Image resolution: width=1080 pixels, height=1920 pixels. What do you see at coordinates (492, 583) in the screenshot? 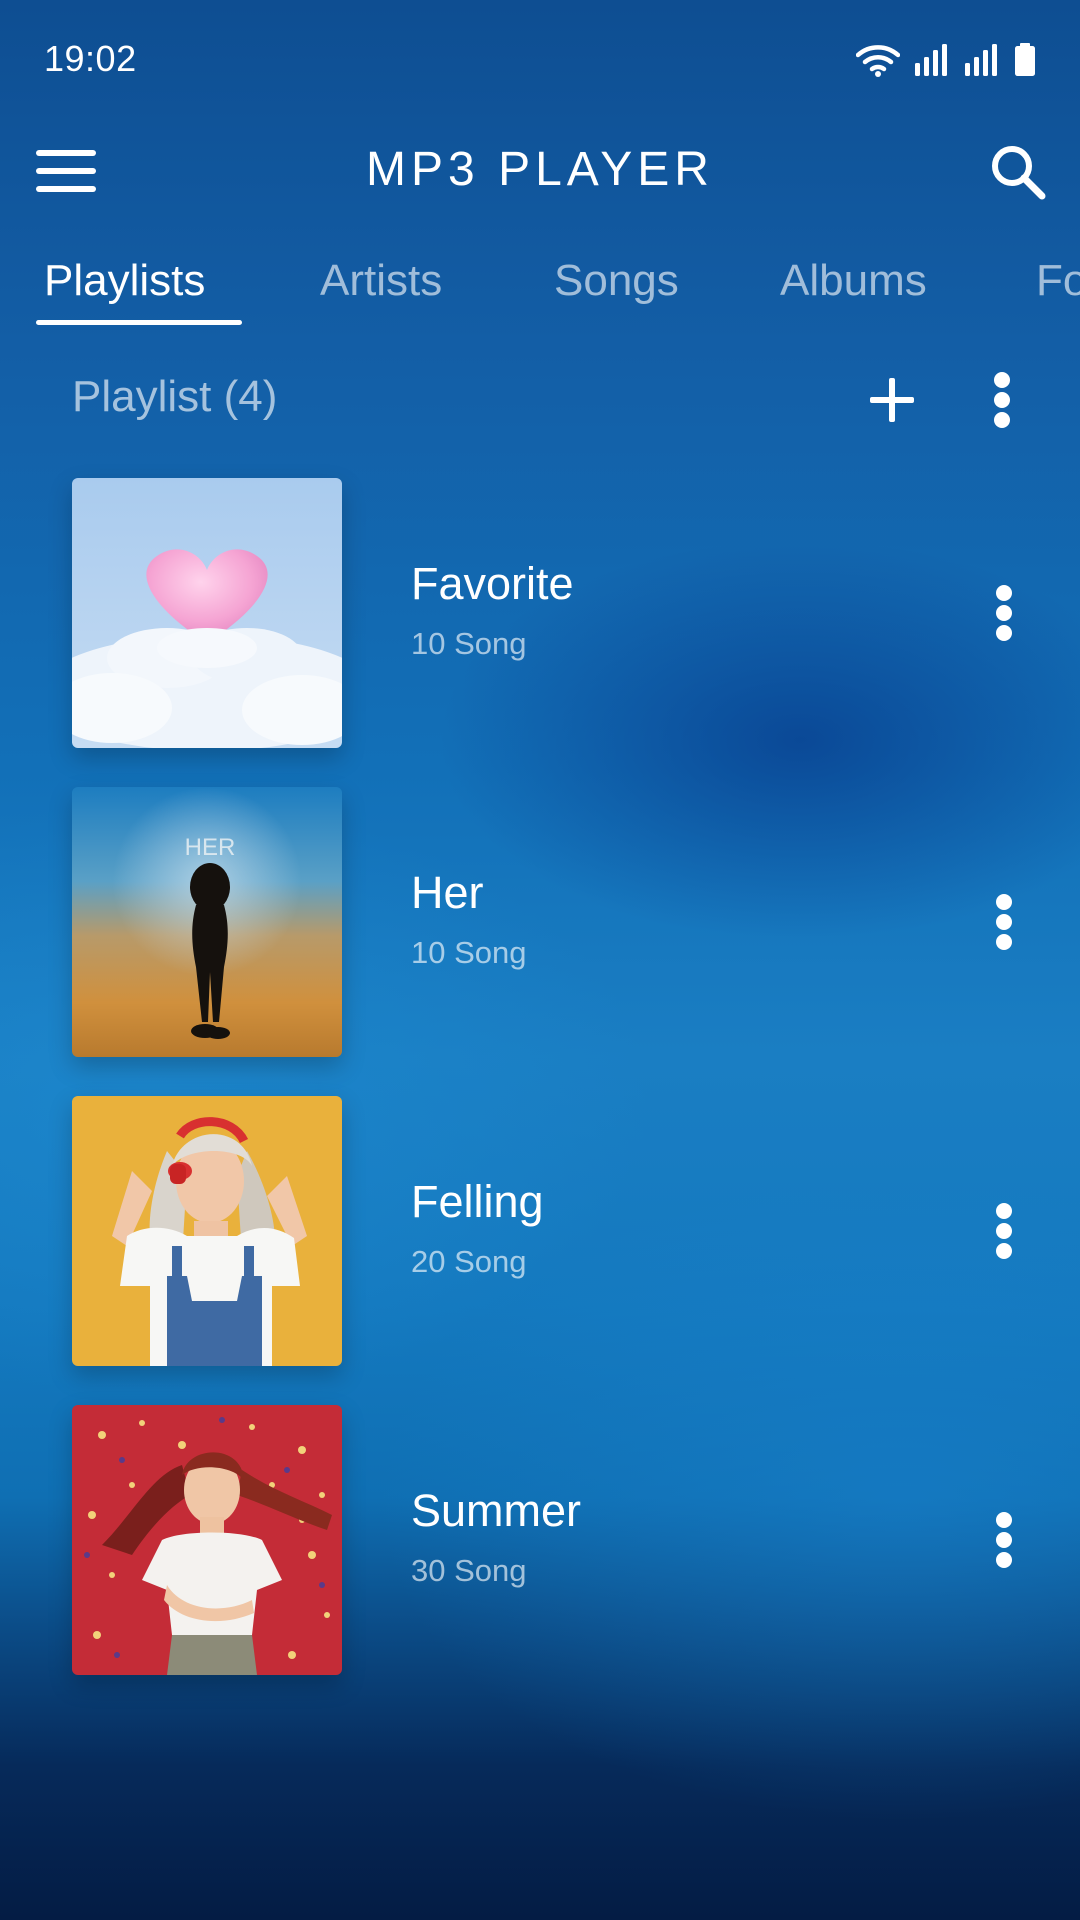
I see `playlist-name: Favorite` at bounding box center [492, 583].